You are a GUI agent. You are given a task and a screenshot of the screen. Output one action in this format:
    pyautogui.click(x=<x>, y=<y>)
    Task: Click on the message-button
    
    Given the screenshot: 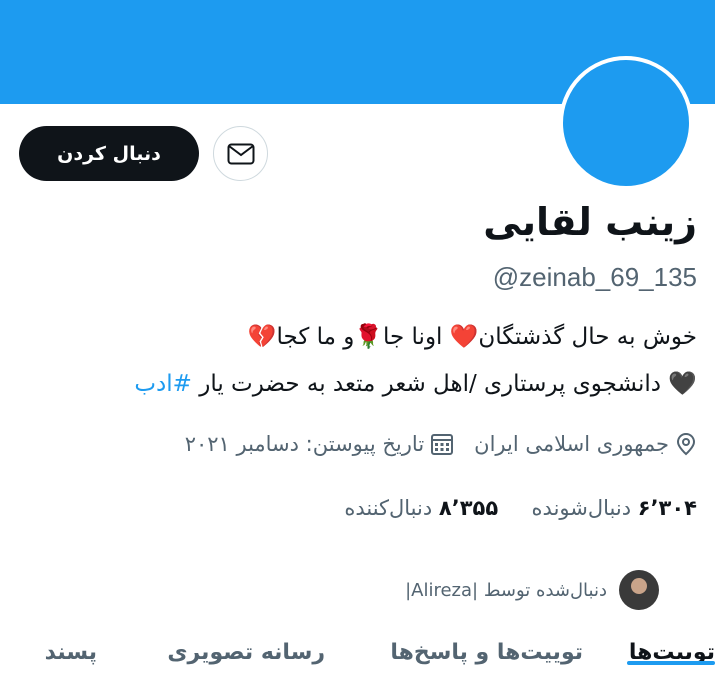 What is the action you would take?
    pyautogui.click(x=240, y=153)
    